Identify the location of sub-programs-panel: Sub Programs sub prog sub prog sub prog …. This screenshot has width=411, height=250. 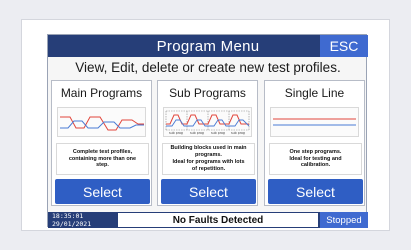
(207, 143).